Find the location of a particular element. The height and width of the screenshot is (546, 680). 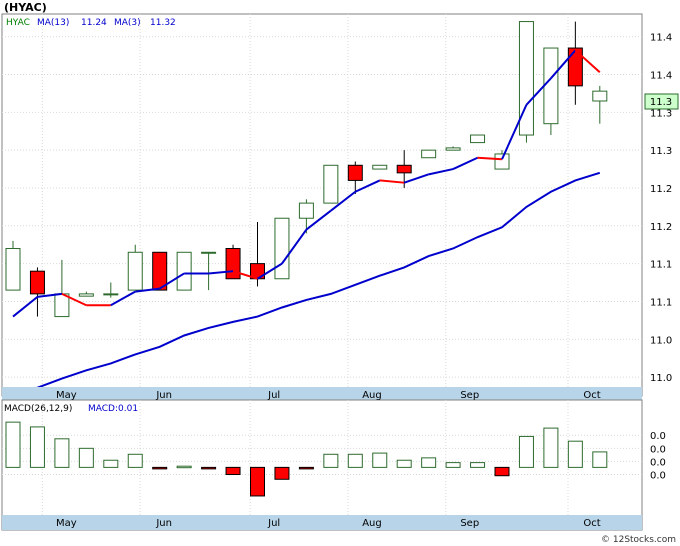

legend-ma3-label: MA(3) is located at coordinates (127, 23).